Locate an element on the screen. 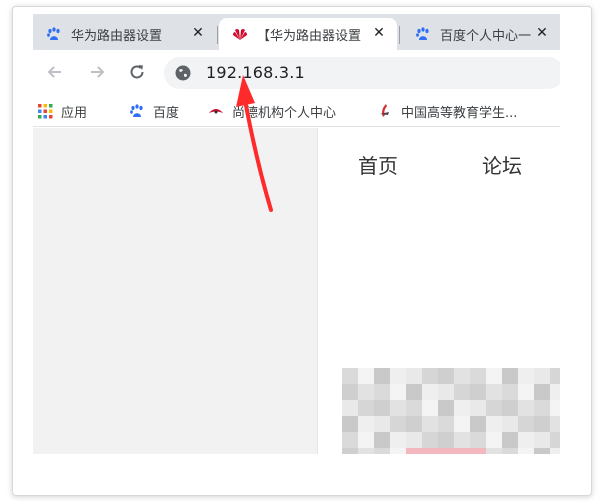 The image size is (600, 502). pixelated-content is located at coordinates (451, 411).